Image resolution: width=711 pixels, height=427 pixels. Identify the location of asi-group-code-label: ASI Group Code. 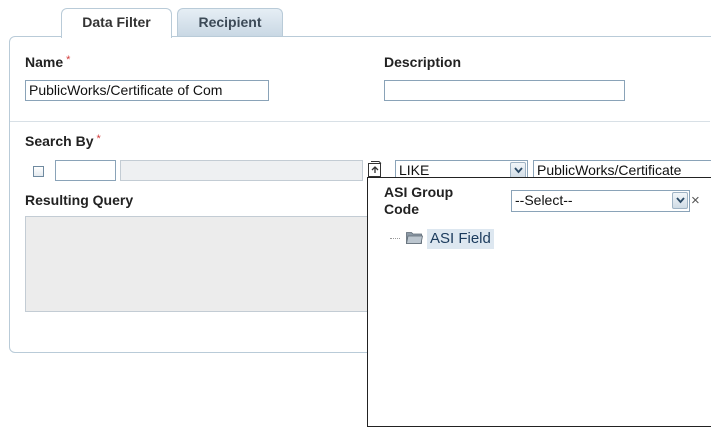
(419, 200).